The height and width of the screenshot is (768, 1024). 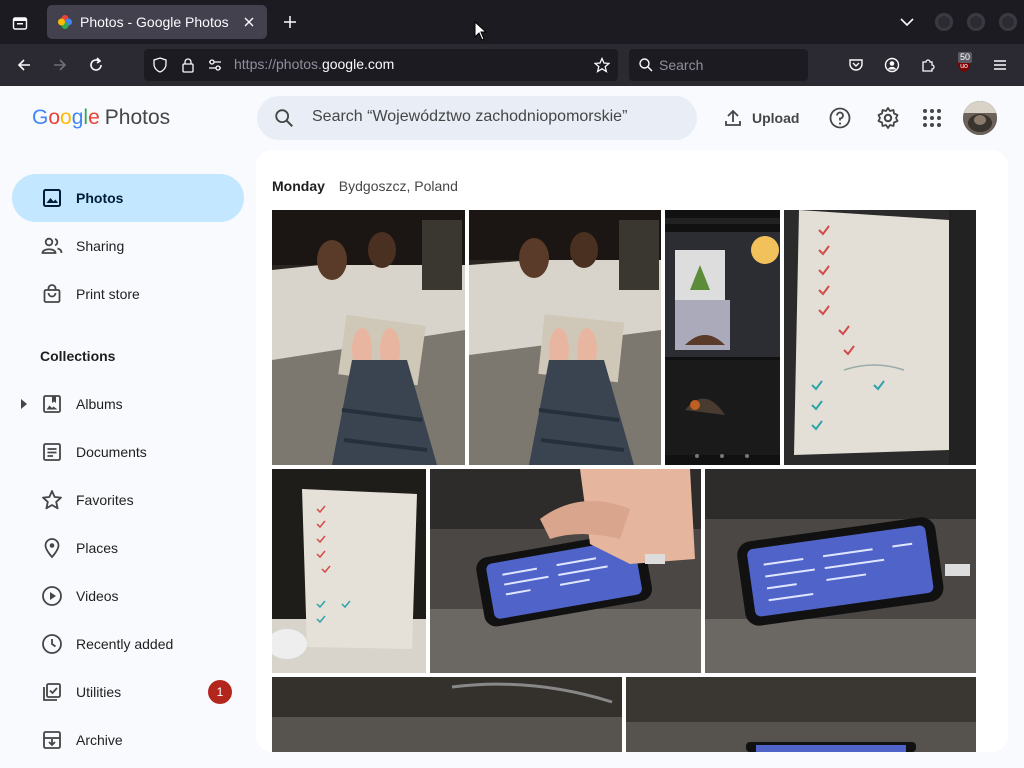 What do you see at coordinates (965, 57) in the screenshot?
I see `ublock-blocked-count: 50` at bounding box center [965, 57].